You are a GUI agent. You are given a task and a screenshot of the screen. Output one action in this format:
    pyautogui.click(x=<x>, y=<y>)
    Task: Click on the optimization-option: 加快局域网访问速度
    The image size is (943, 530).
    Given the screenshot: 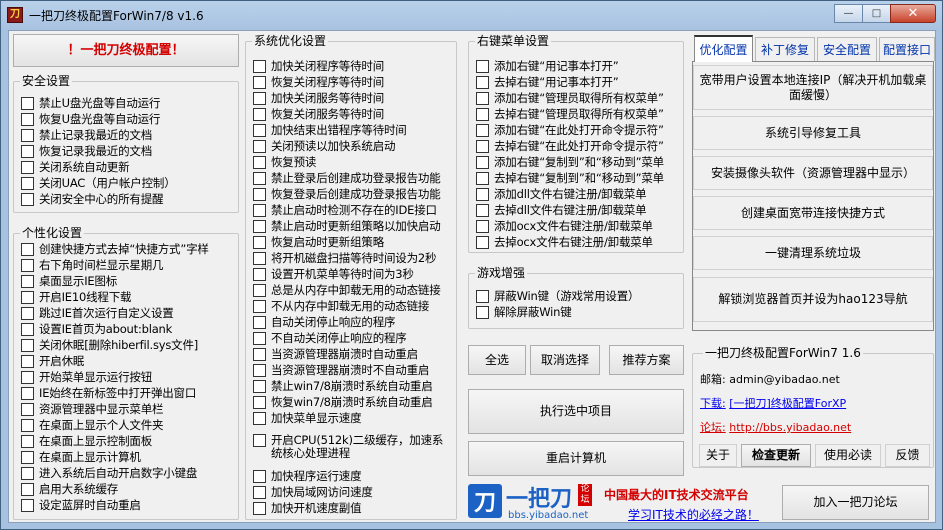 What is the action you would take?
    pyautogui.click(x=313, y=492)
    